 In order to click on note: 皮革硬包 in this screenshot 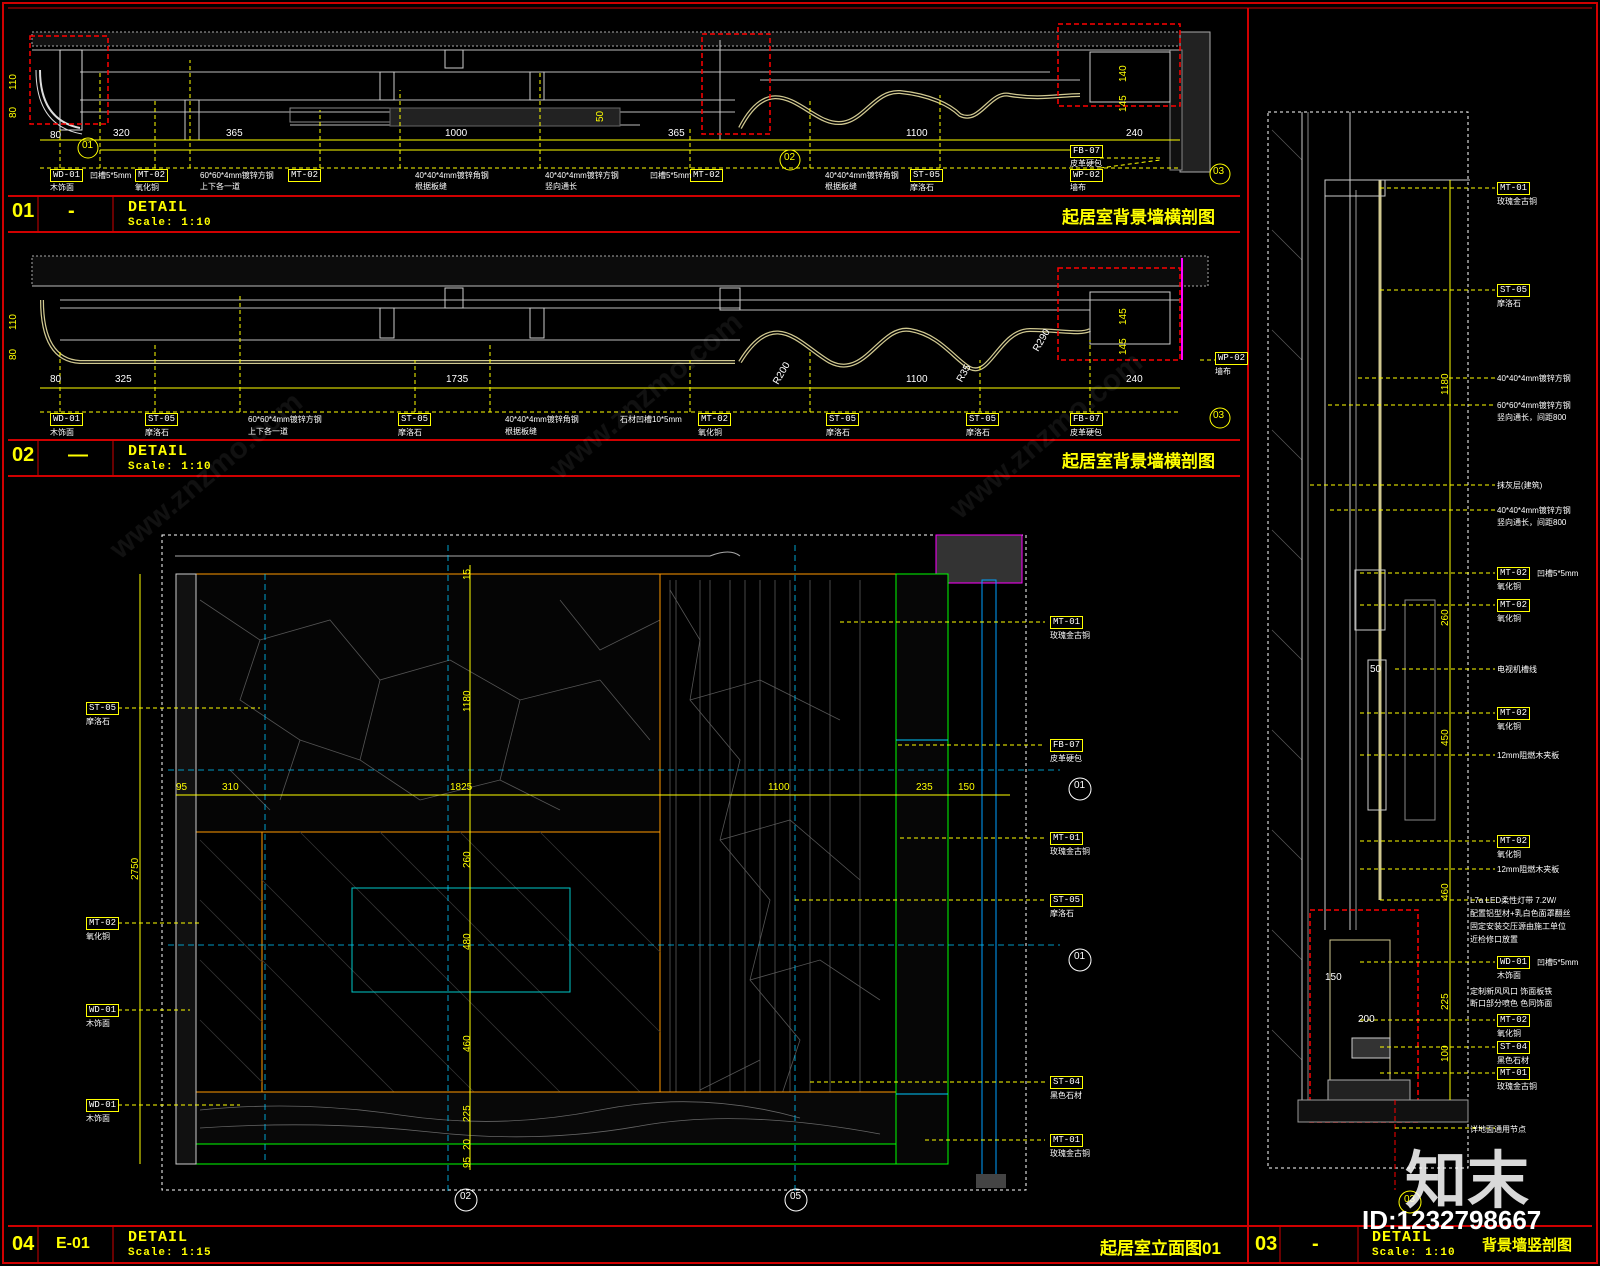, I will do `click(1086, 163)`.